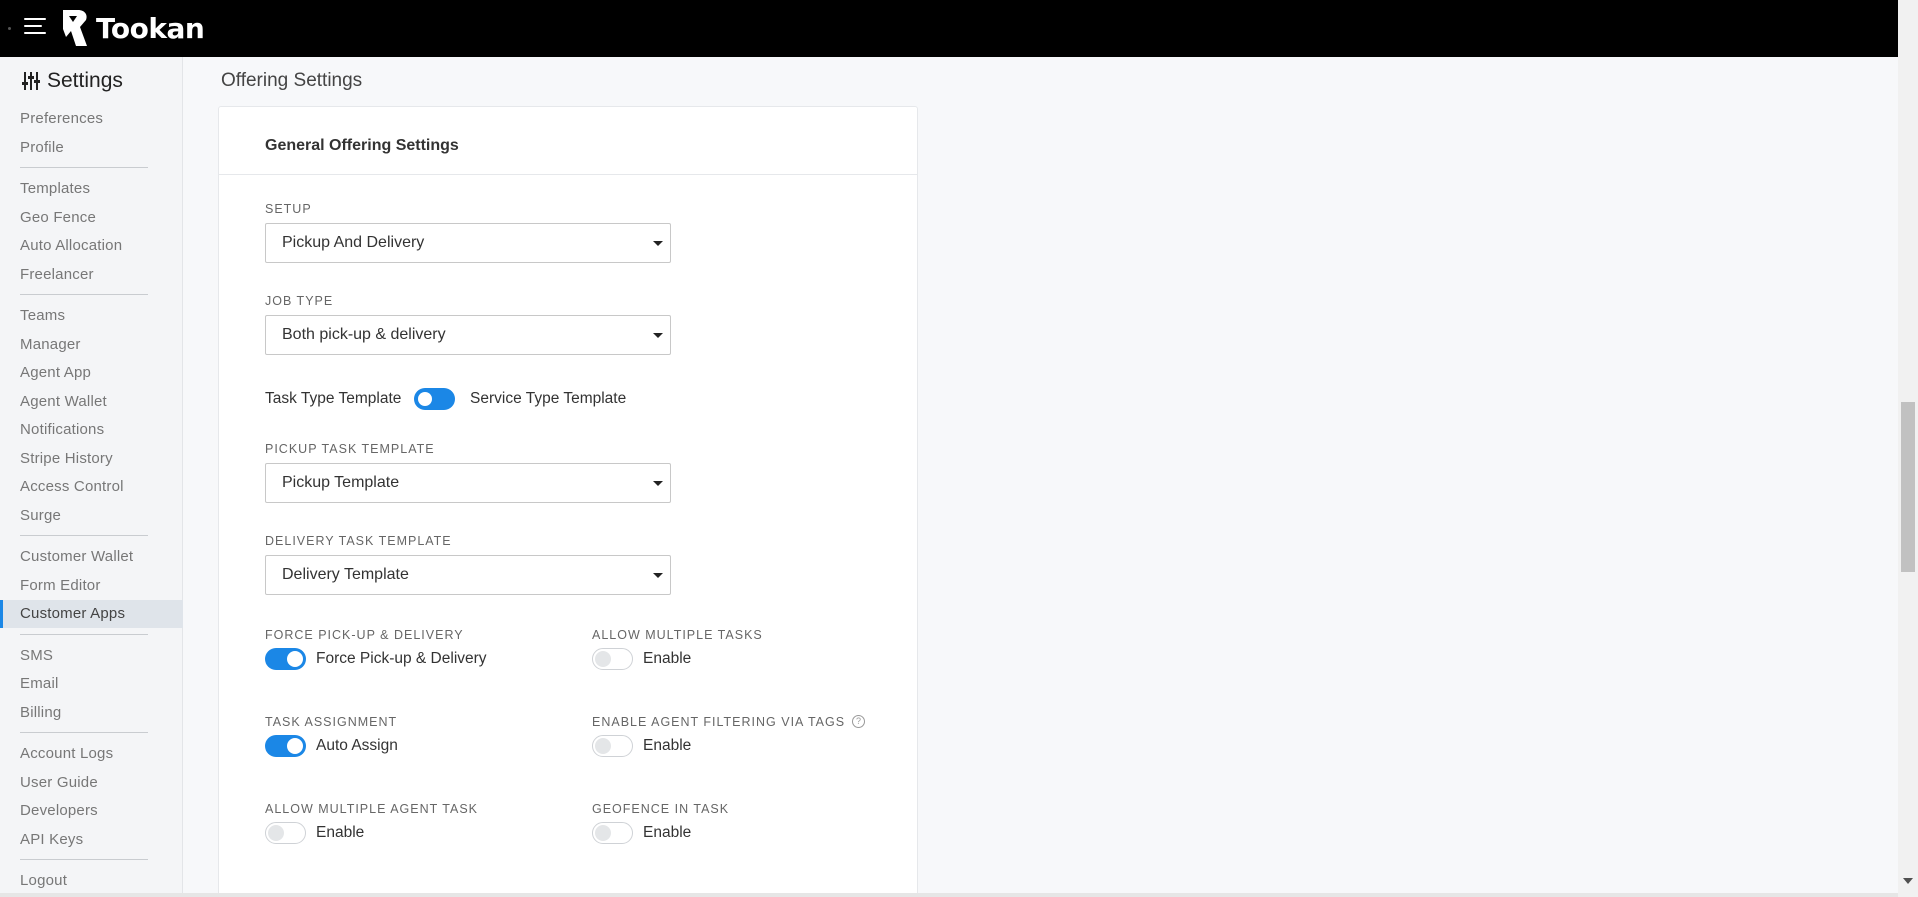 Image resolution: width=1918 pixels, height=897 pixels. I want to click on allow-multiple-tasks-label: ALLOW MULTIPLE TASKS, so click(677, 635).